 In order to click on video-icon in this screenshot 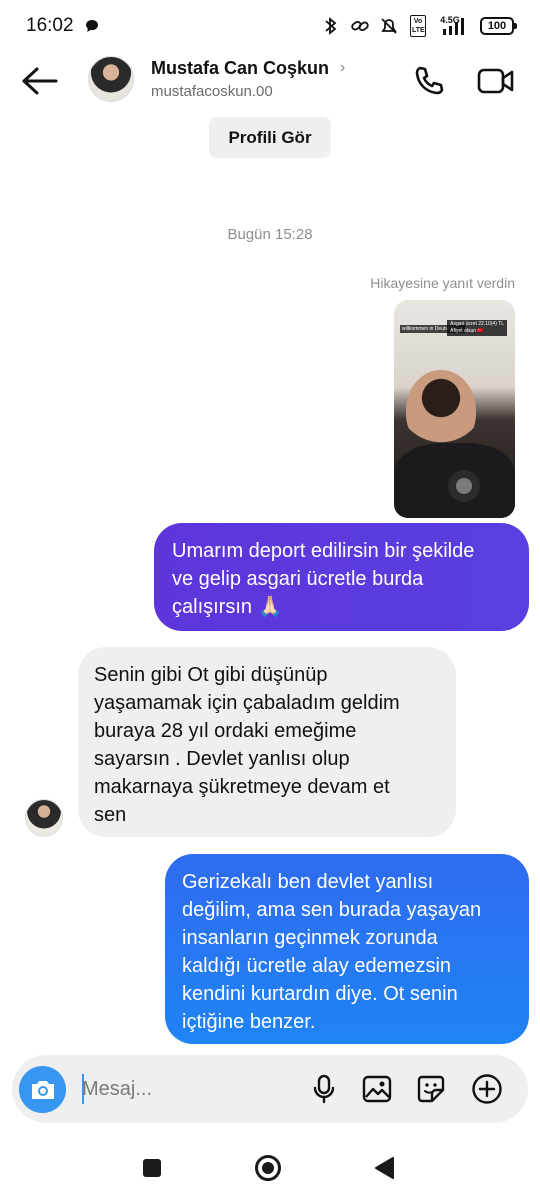, I will do `click(495, 81)`.